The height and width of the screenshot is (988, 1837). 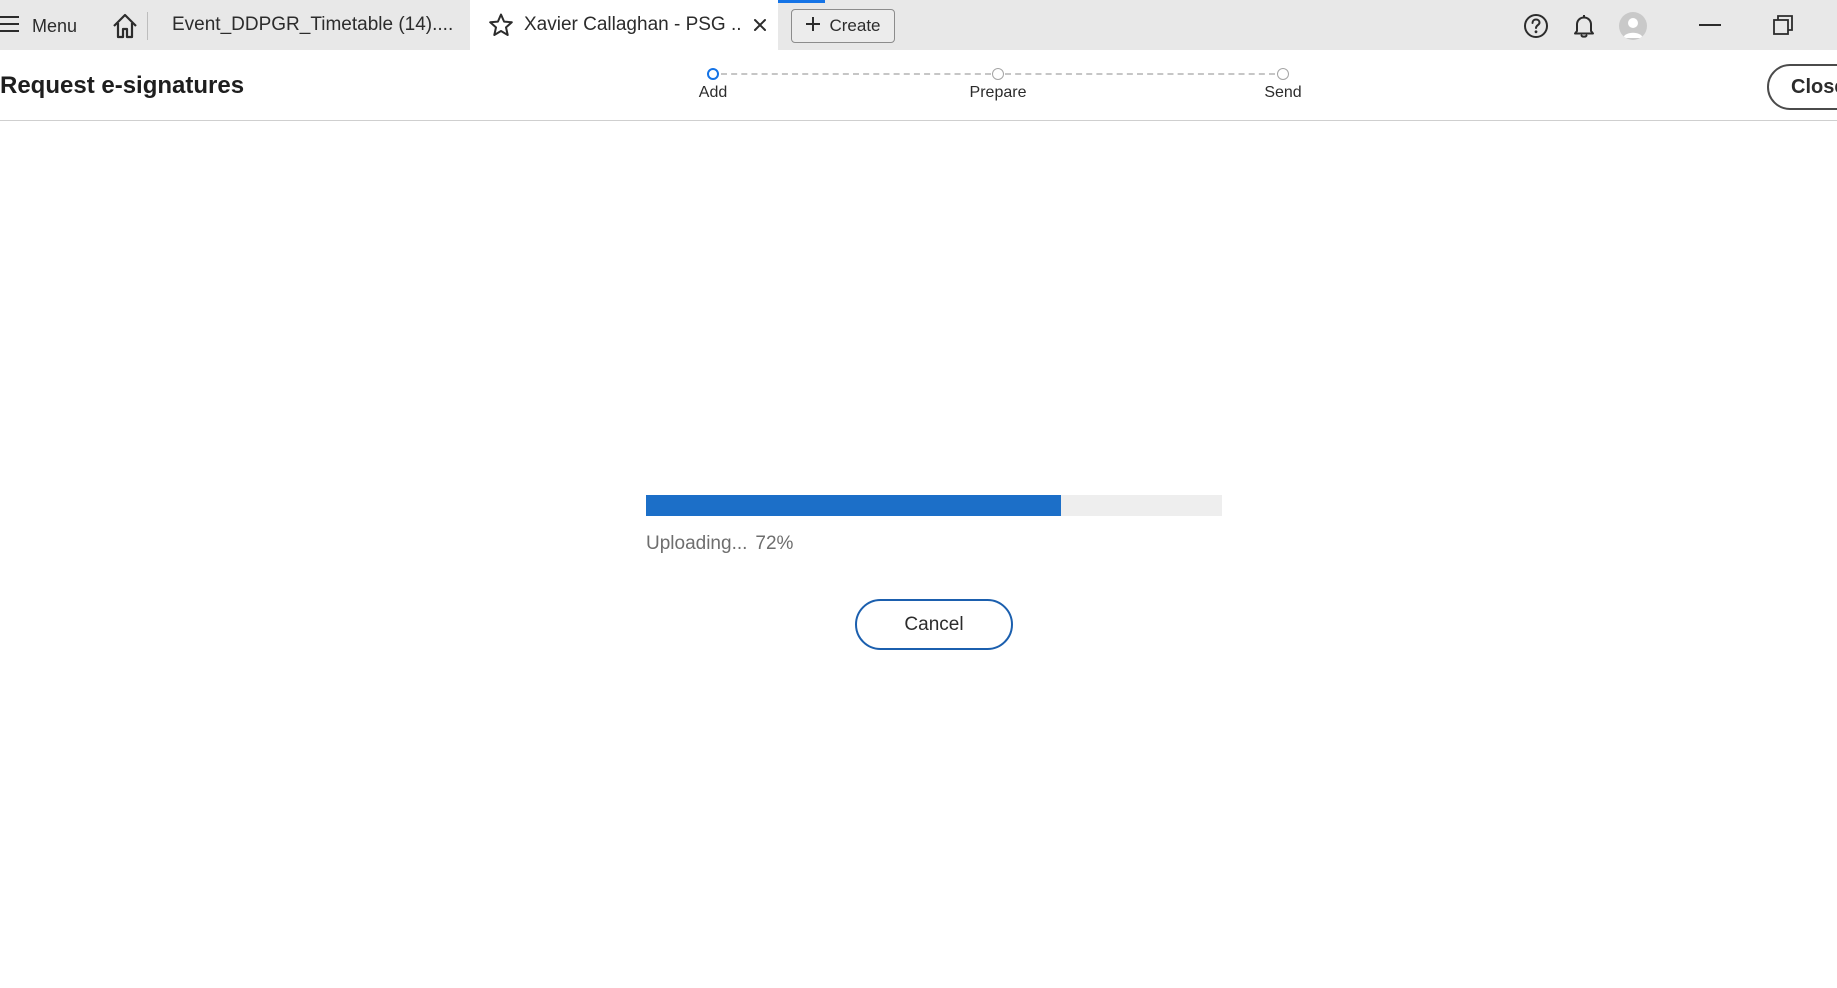 I want to click on cancel-button: Cancel, so click(x=934, y=624).